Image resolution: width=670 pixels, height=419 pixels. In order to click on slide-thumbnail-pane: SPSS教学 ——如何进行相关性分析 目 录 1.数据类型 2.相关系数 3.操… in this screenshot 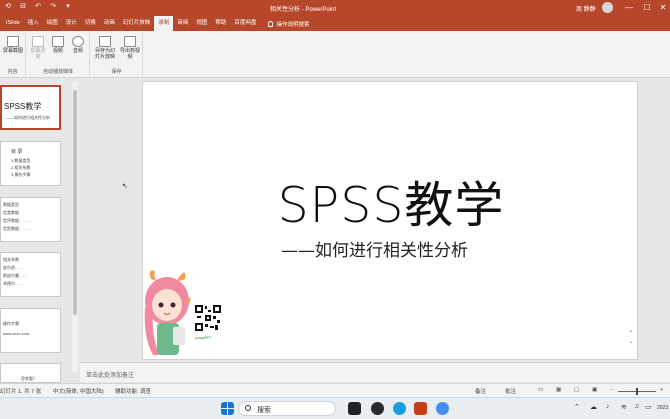, I will do `click(40, 231)`.